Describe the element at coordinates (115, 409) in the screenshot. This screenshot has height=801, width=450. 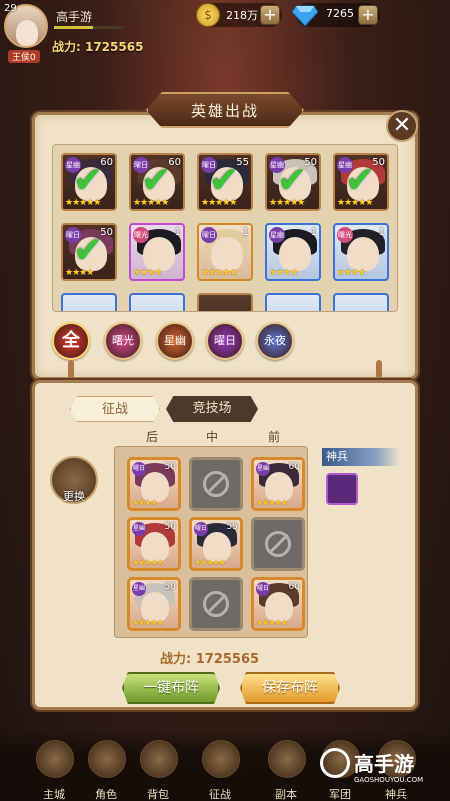
I see `tab-campaign: 征战` at that location.